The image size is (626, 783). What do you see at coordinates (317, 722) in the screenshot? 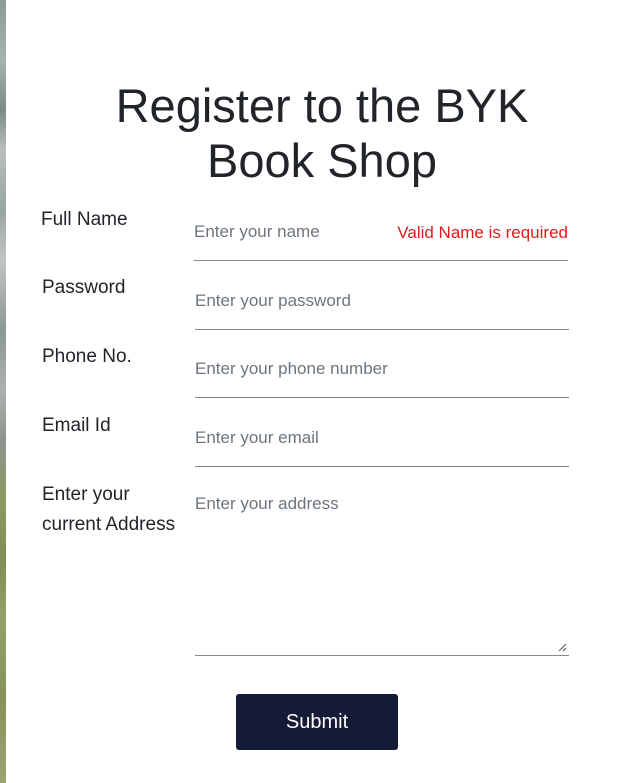
I see `submit-button: Submit` at bounding box center [317, 722].